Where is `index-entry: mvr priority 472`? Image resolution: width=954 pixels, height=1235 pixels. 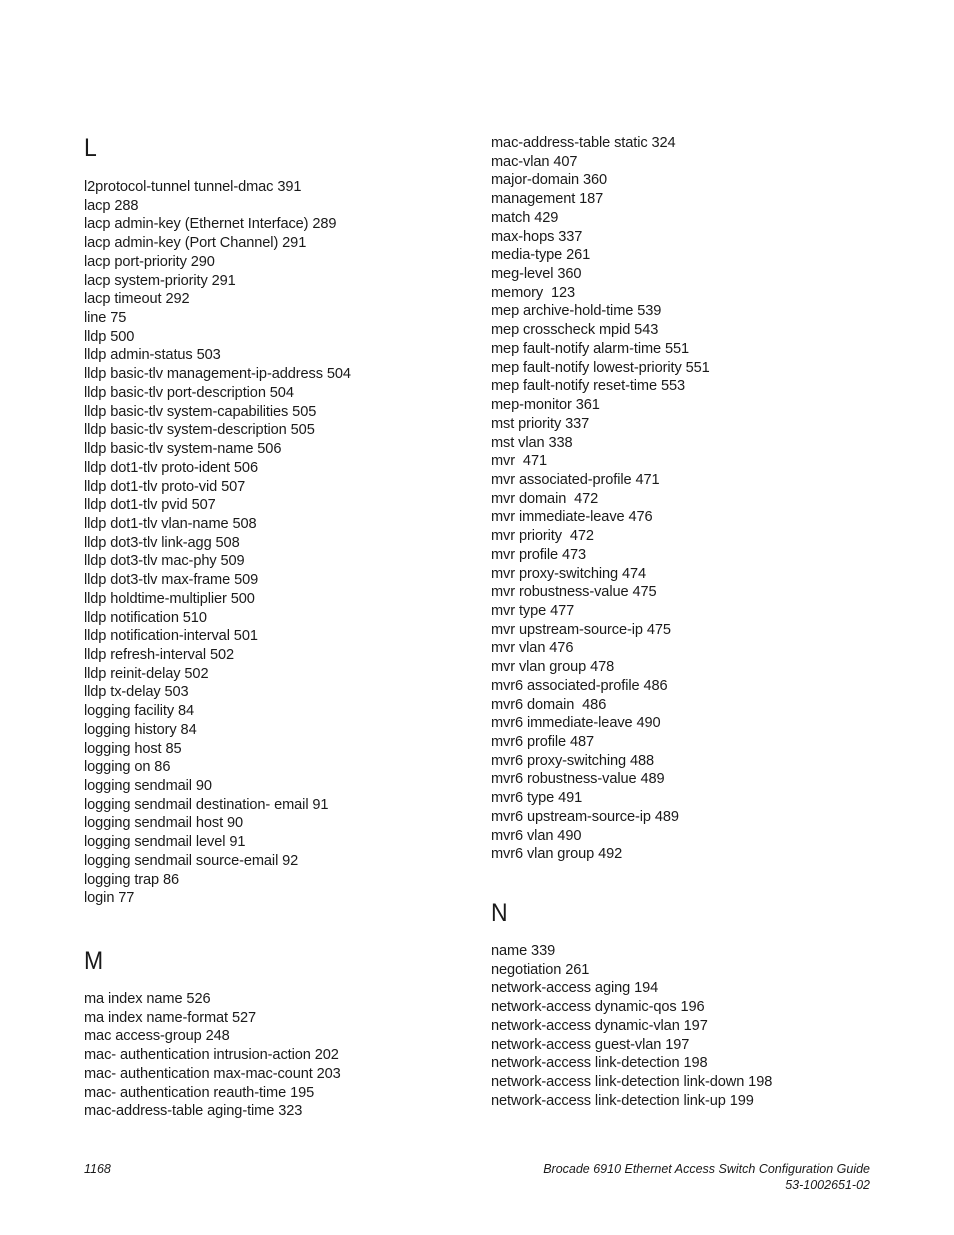
index-entry: mvr priority 472 is located at coordinates (542, 536).